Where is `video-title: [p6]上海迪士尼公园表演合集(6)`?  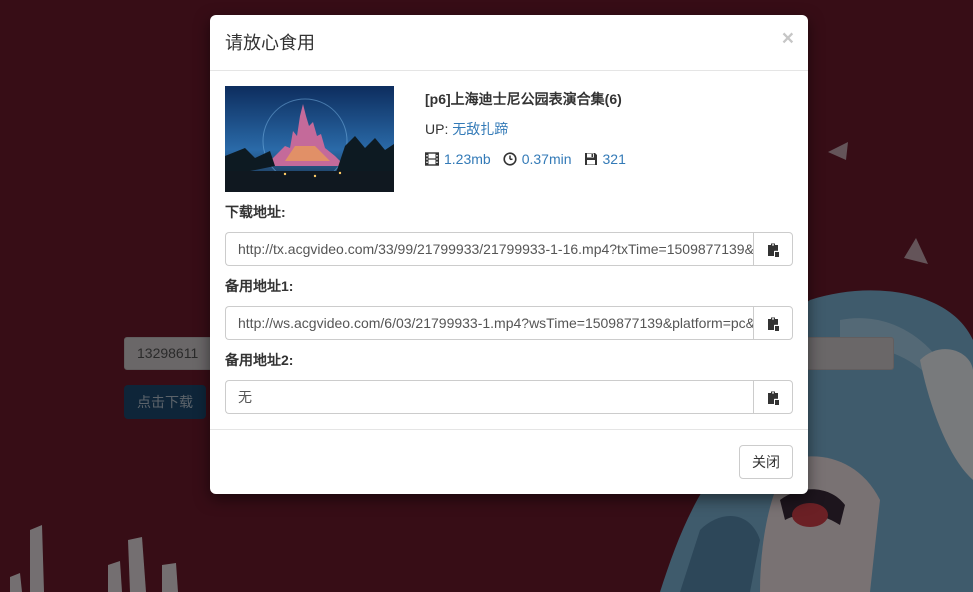 video-title: [p6]上海迪士尼公园表演合集(6) is located at coordinates (523, 99).